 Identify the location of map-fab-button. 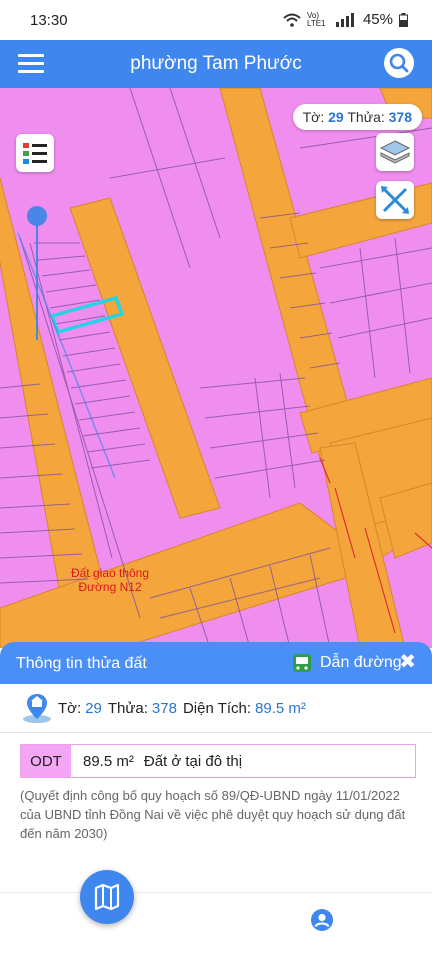
(107, 897).